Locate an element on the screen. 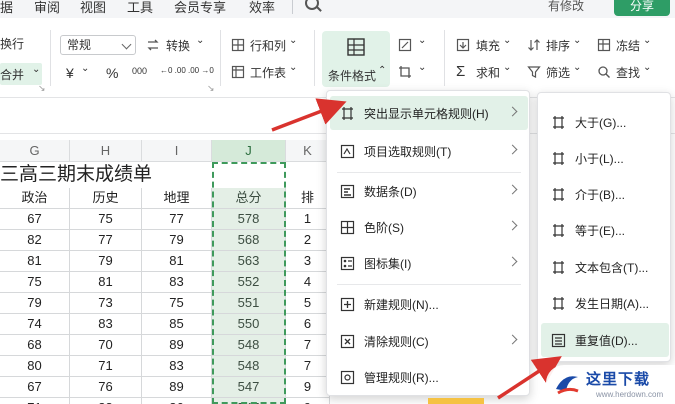 The image size is (675, 404). table-cell: 568 is located at coordinates (249, 240).